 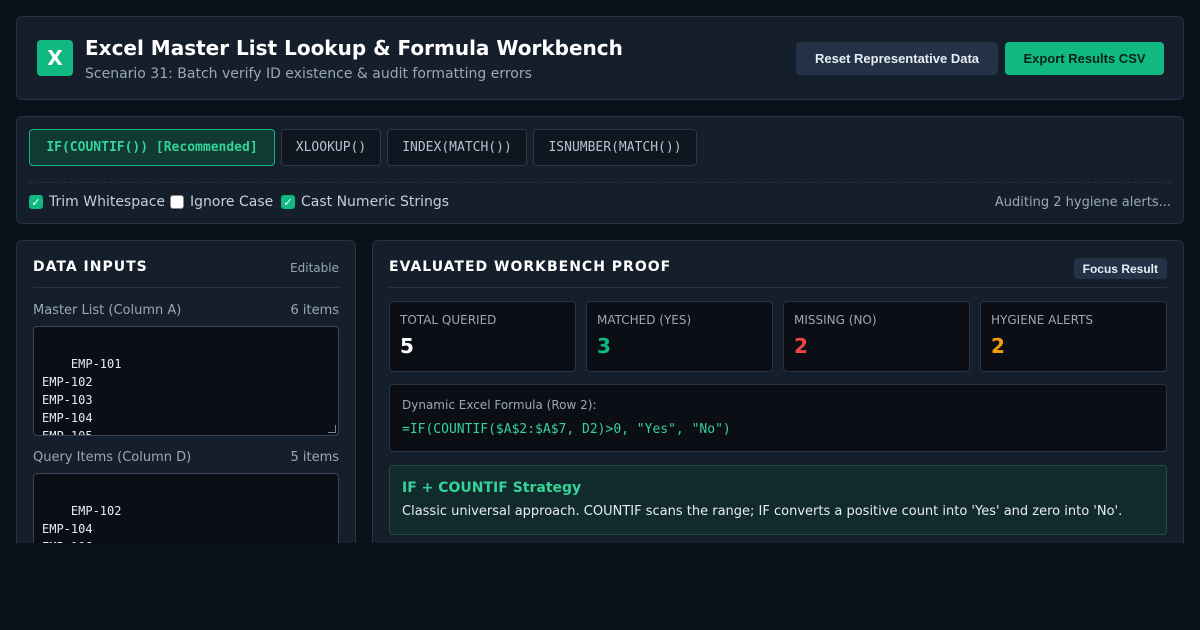 I want to click on stat-label: TOTAL QUERIED, so click(x=448, y=320).